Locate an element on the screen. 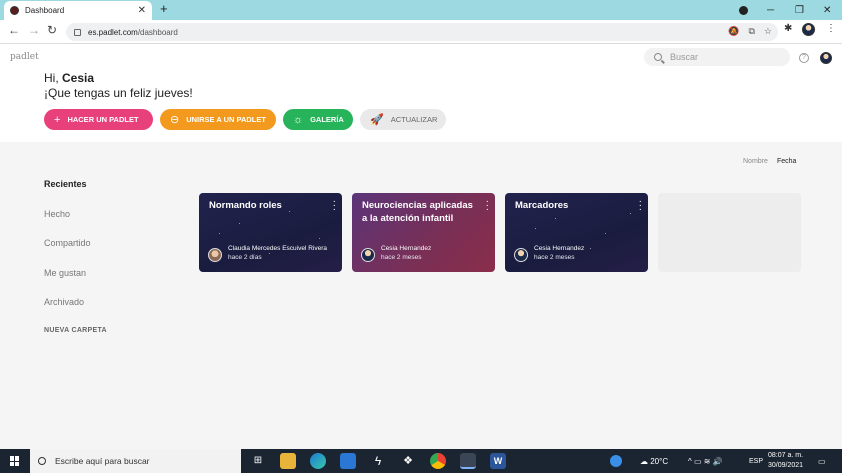 The height and width of the screenshot is (473, 842). weather-widget: ☁ 20°C is located at coordinates (654, 461).